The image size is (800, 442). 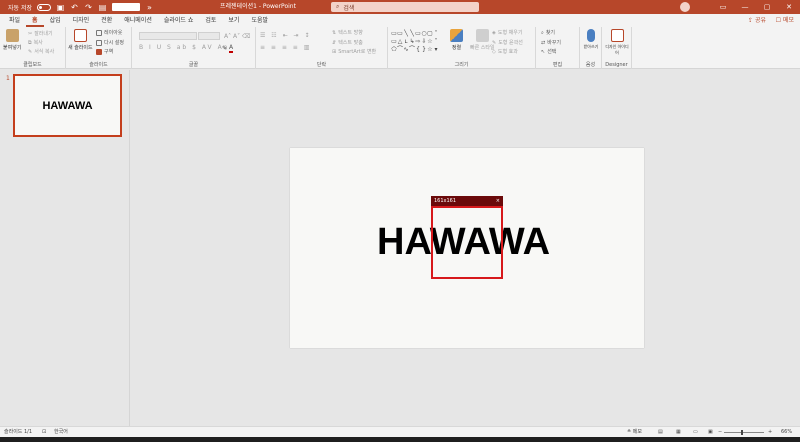 I want to click on tab-transitions: 전환, so click(x=106, y=20).